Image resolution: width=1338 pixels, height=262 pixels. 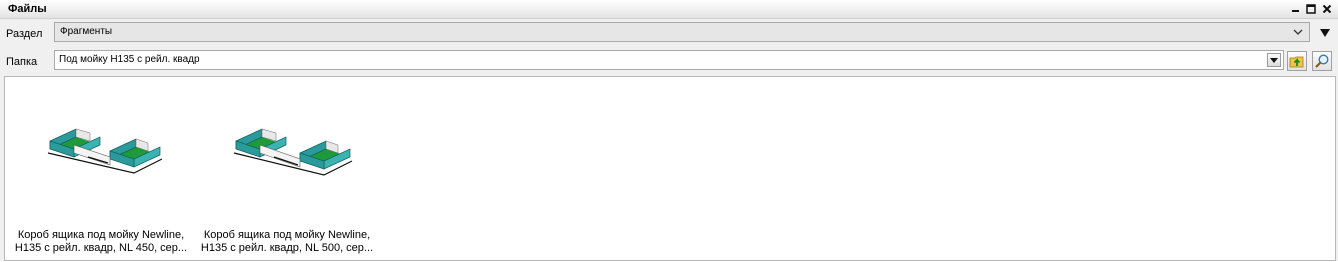 I want to click on panel-menu-icon, so click(x=1325, y=33).